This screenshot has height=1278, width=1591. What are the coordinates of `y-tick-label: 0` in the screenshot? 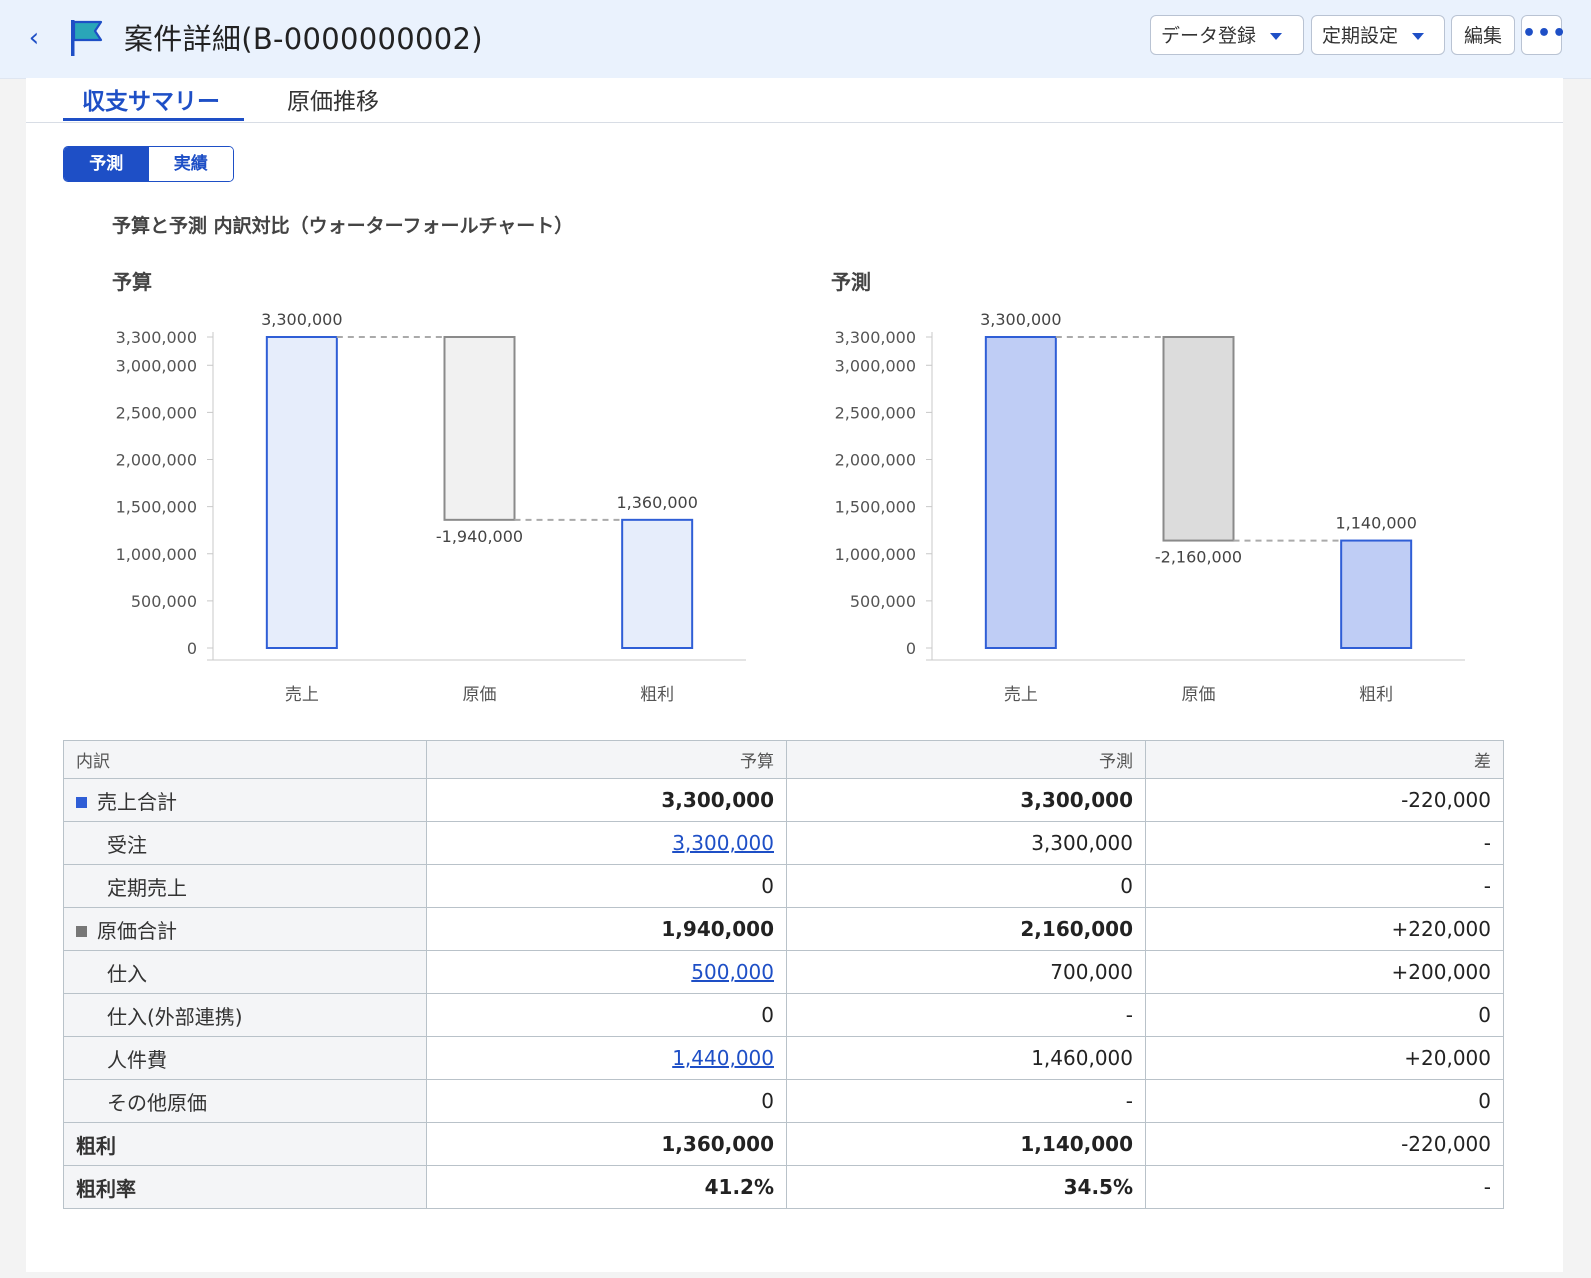 It's located at (192, 648).